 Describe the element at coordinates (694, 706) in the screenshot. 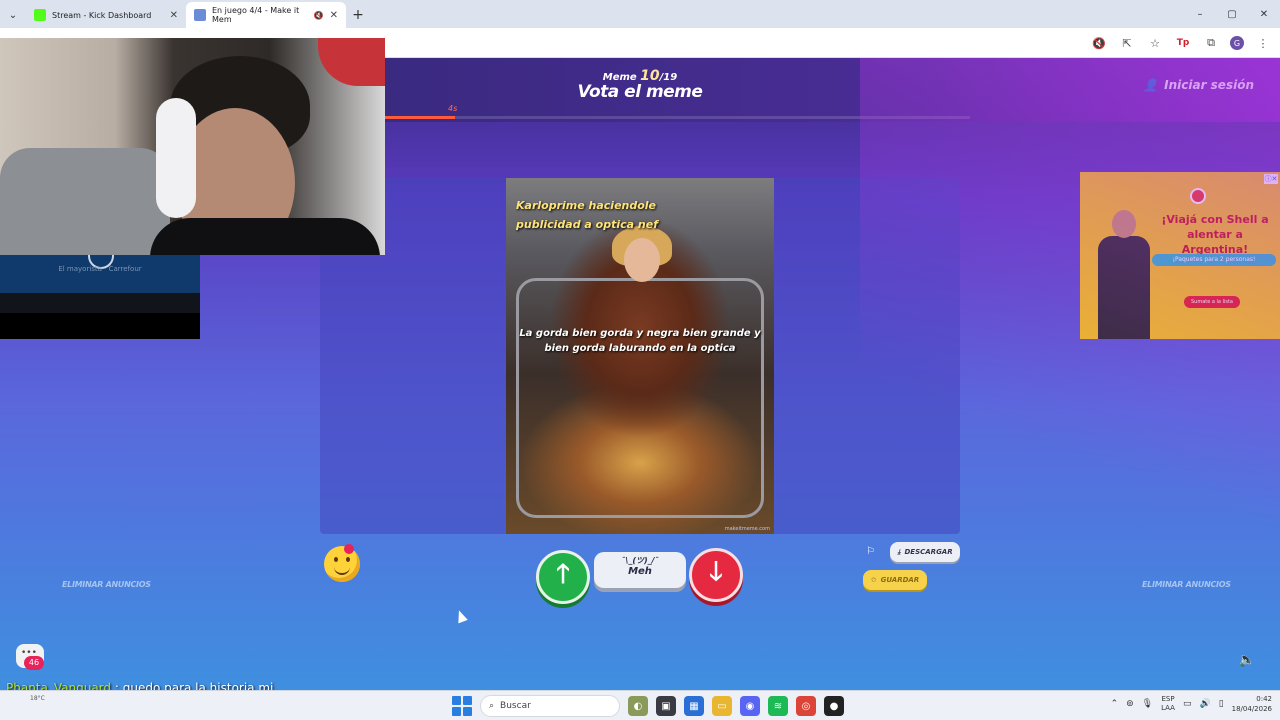

I see `store-app-icon: ▦` at that location.